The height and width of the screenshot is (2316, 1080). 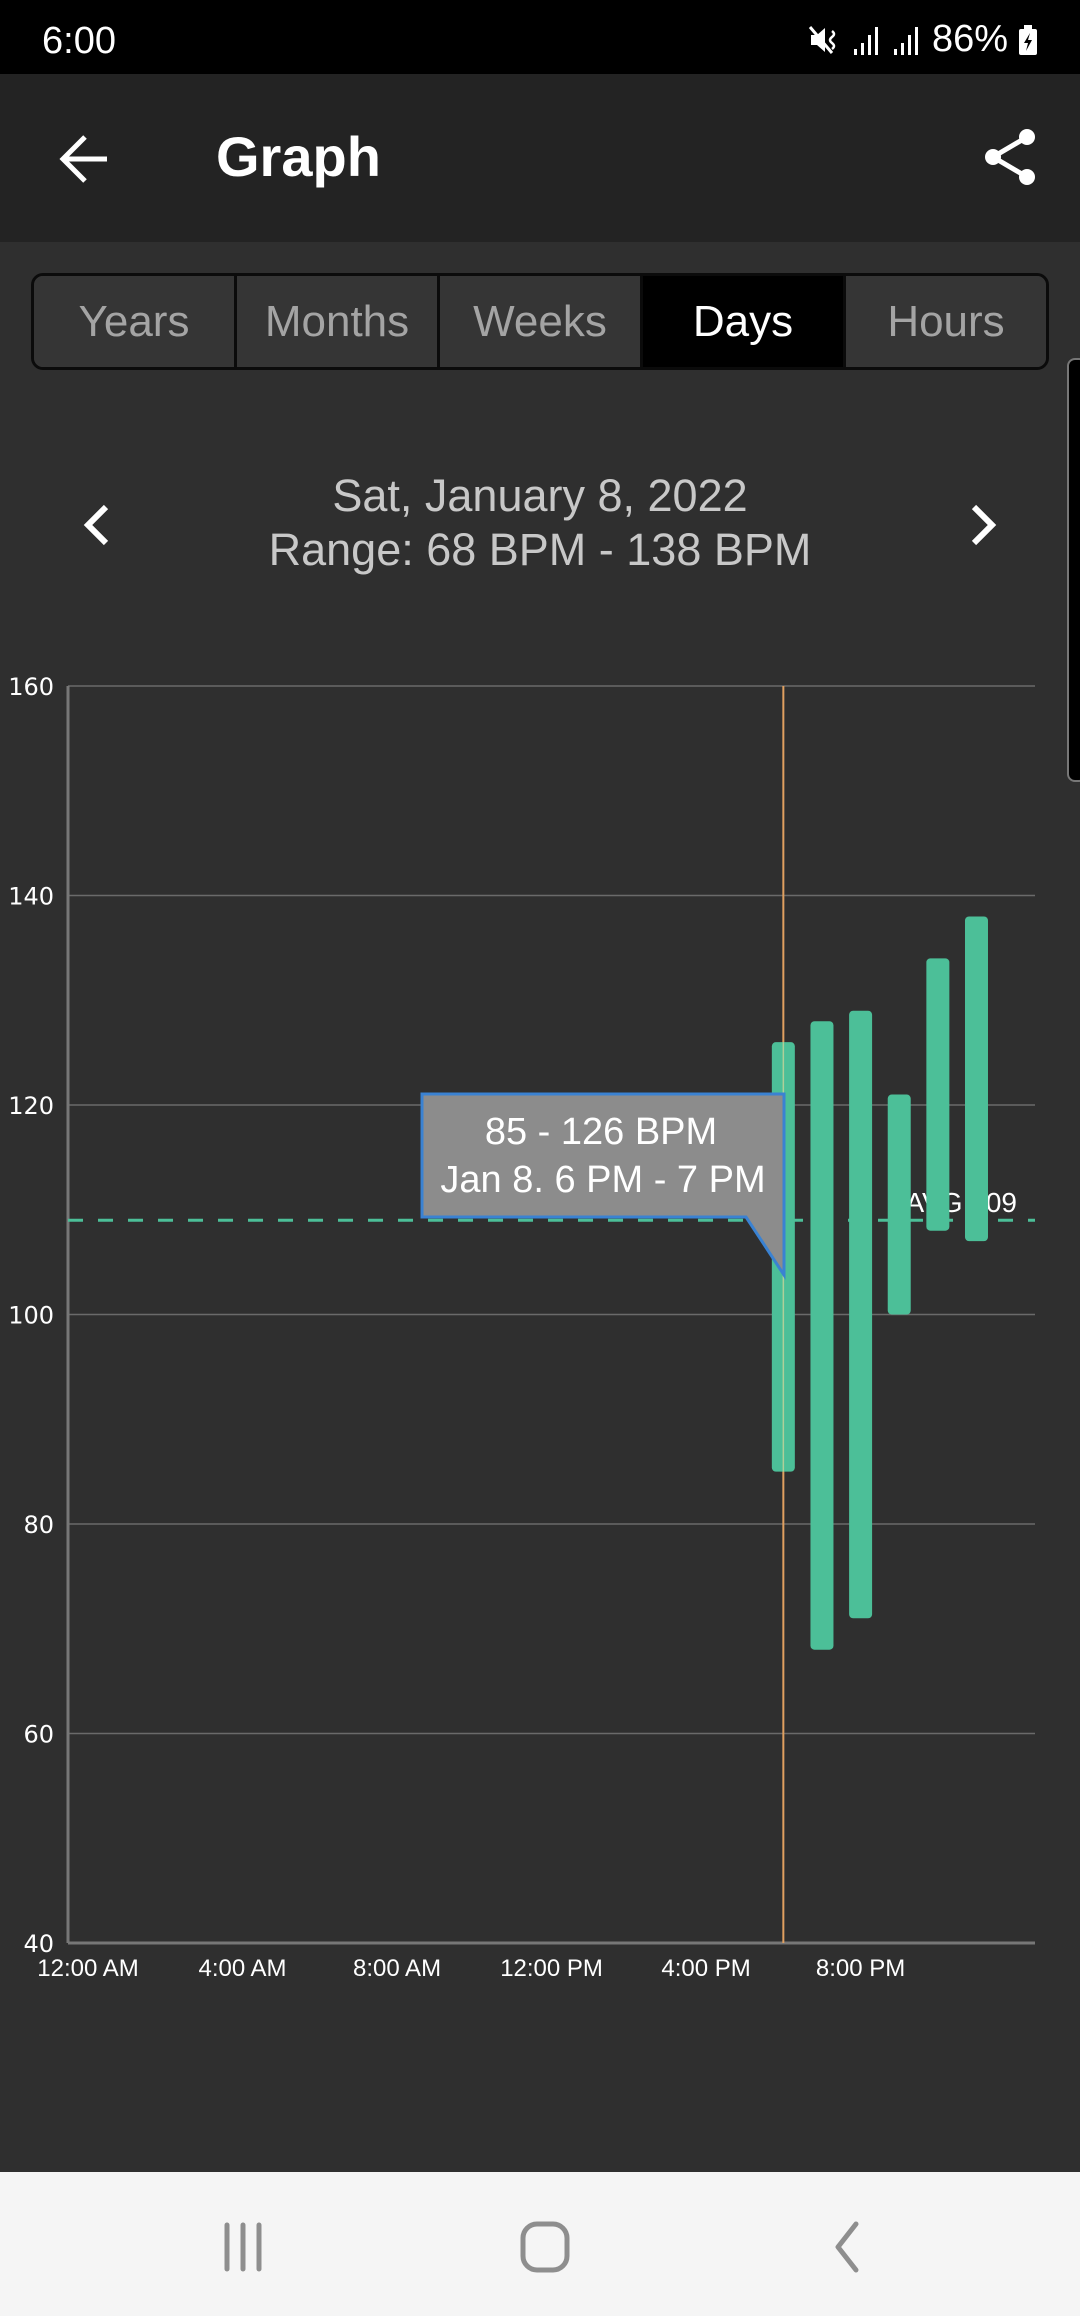 I want to click on tab-hours: Hours, so click(x=946, y=321).